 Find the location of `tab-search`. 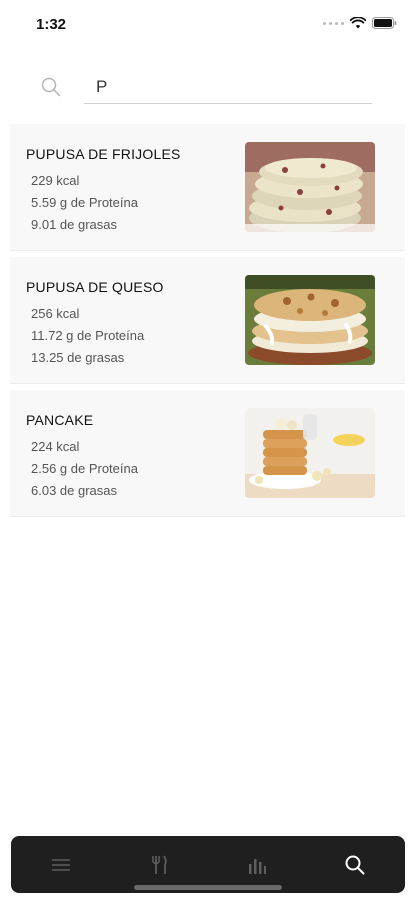

tab-search is located at coordinates (355, 865).